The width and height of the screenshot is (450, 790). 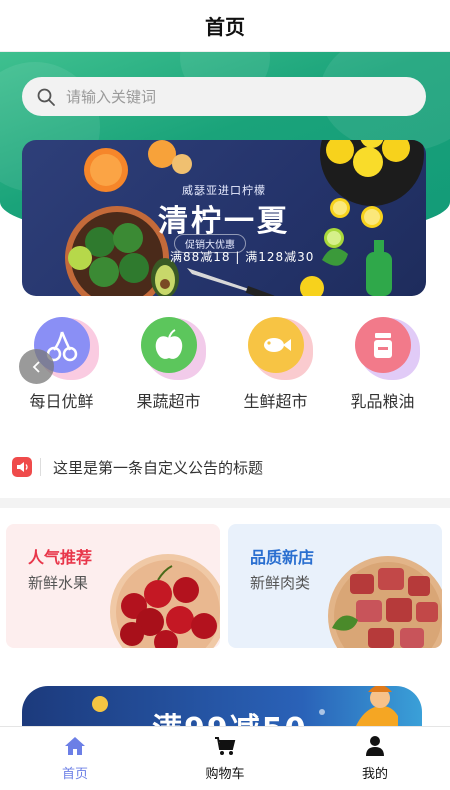 I want to click on category-grid: 每日优鲜 果蔬超市 生鲜超市 乳品粮油, so click(x=225, y=366).